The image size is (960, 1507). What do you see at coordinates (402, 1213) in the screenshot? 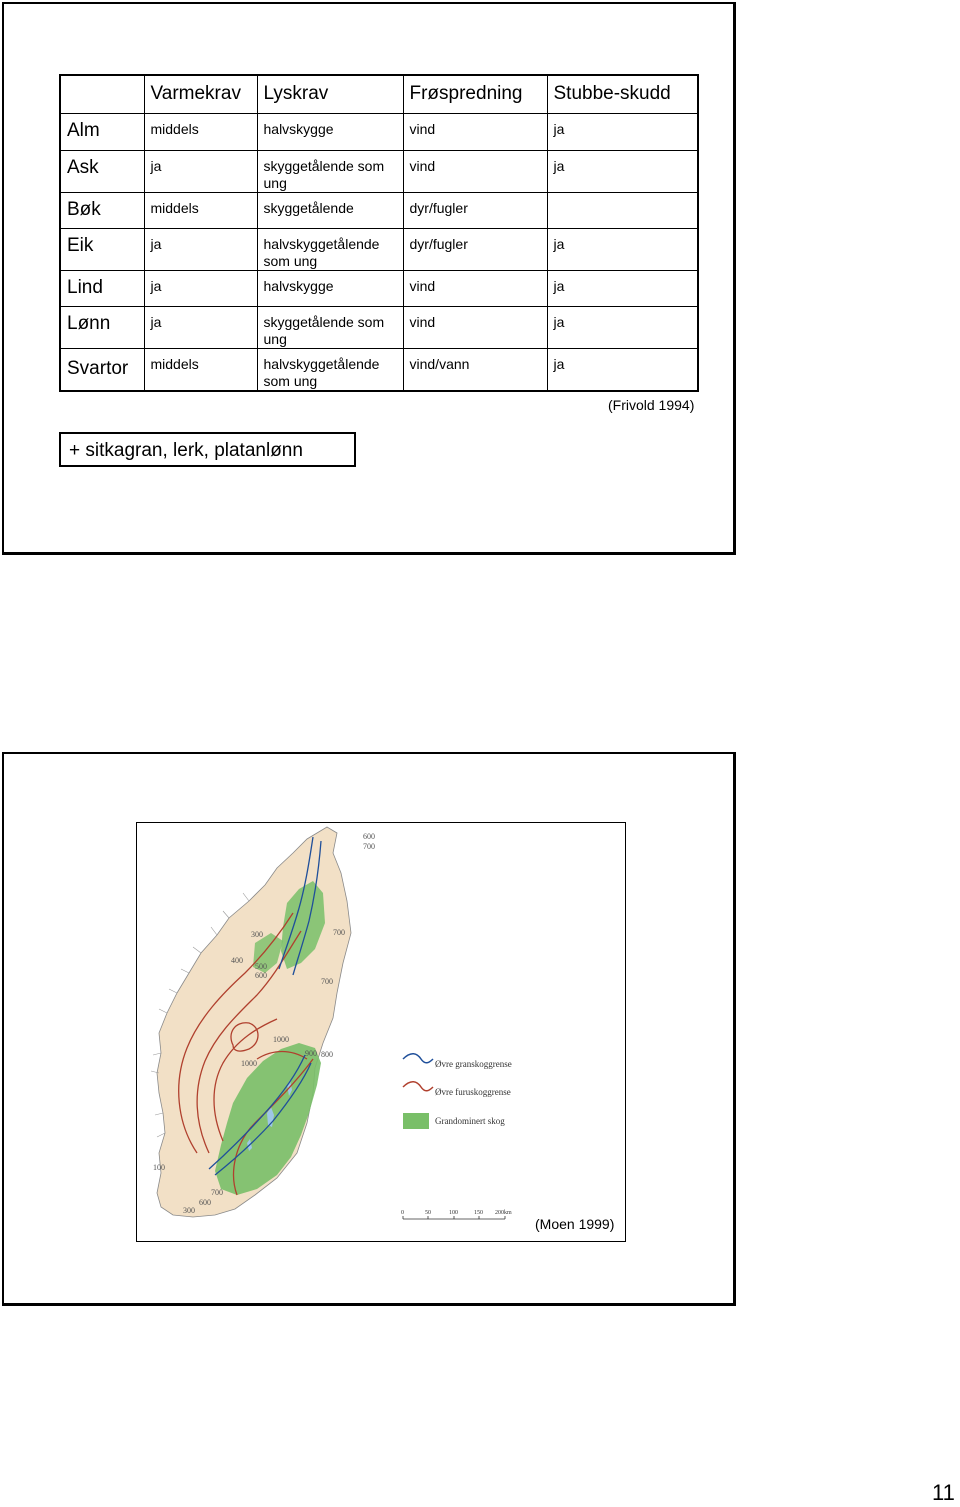
I see `scale-label: 0` at bounding box center [402, 1213].